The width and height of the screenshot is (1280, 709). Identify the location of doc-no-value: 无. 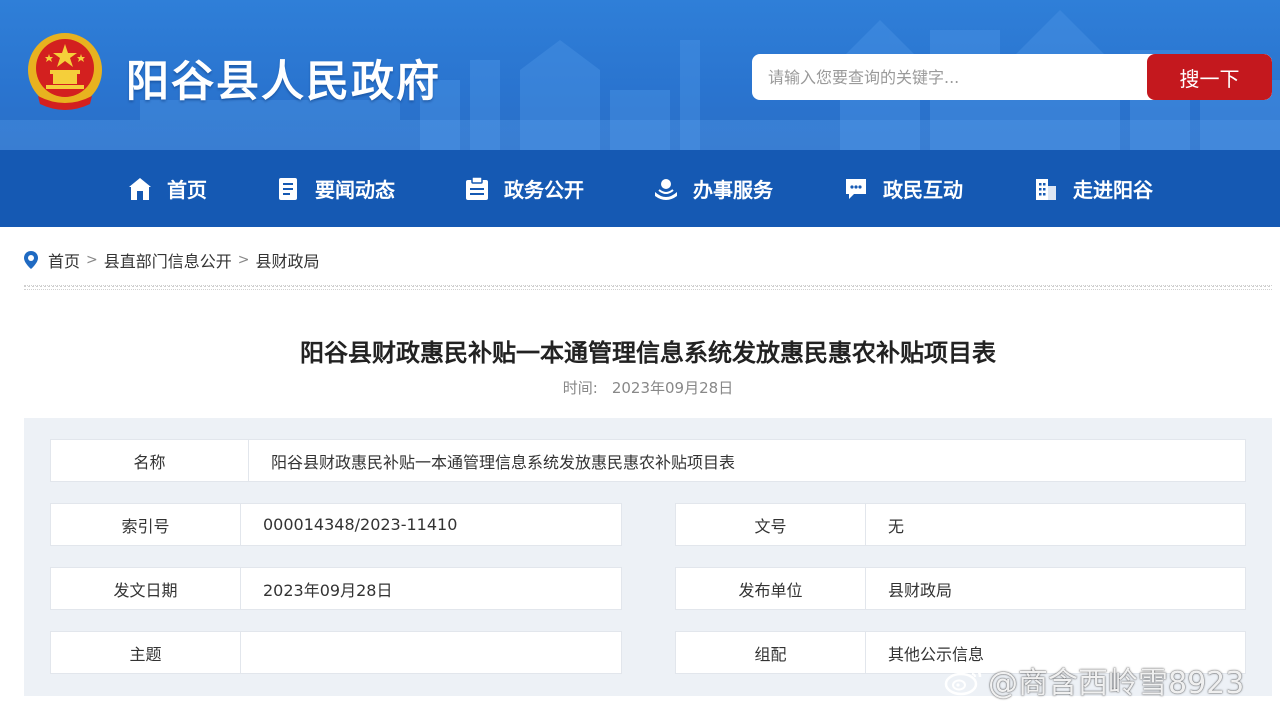
(1055, 524).